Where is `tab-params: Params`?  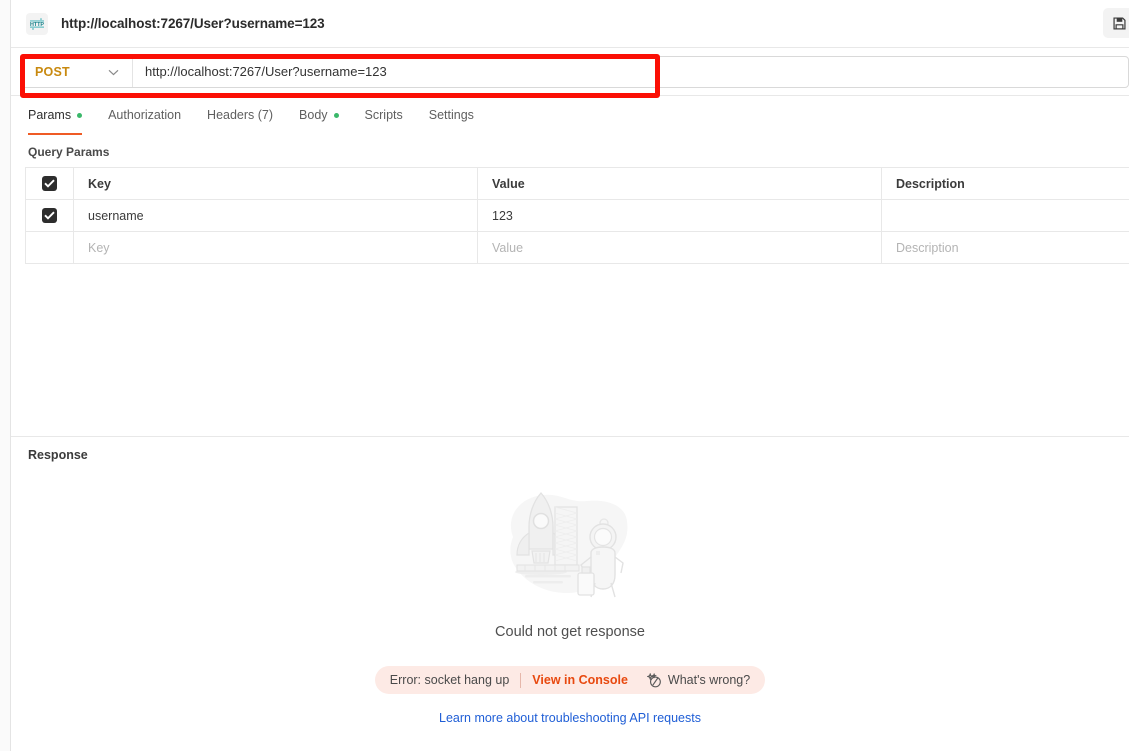
tab-params: Params is located at coordinates (55, 117).